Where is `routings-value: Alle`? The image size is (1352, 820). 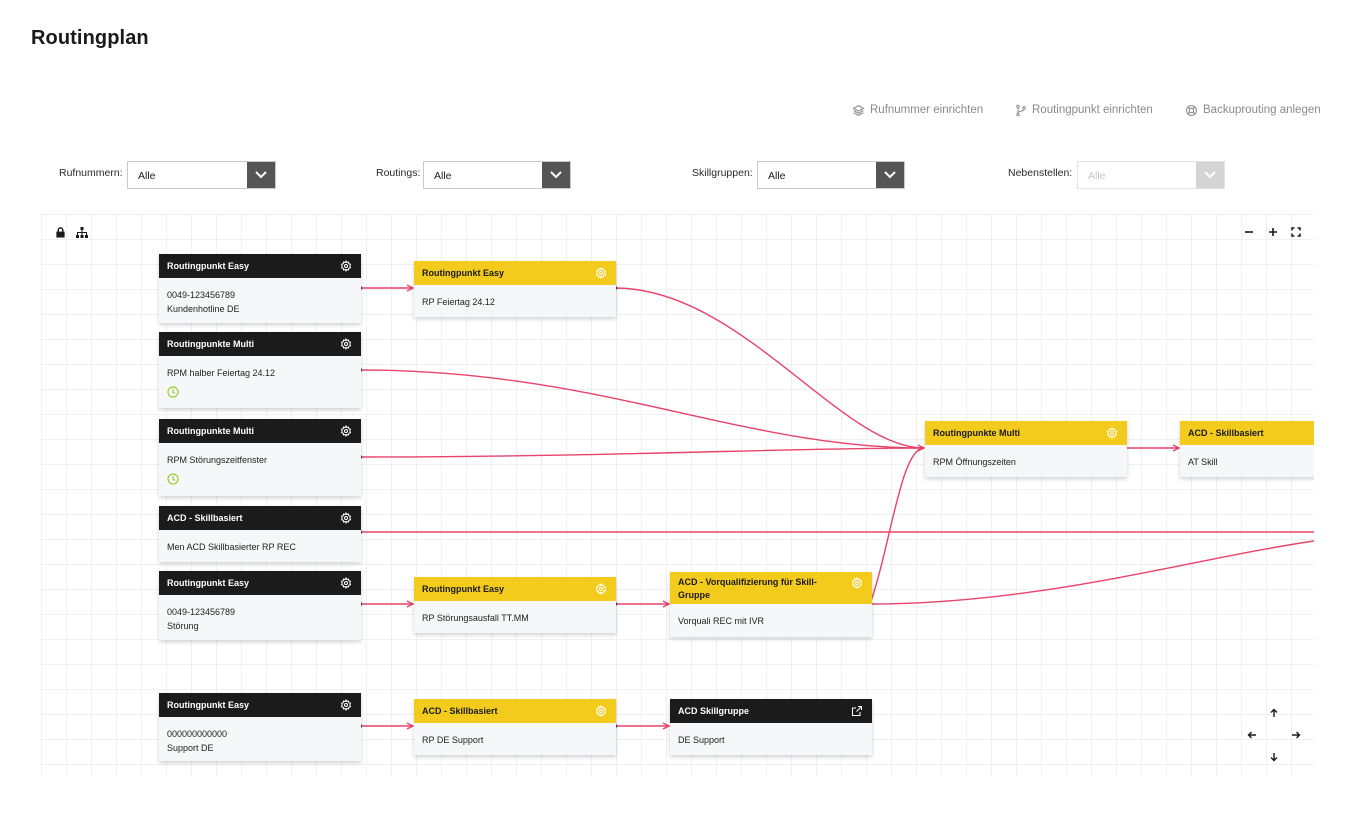 routings-value: Alle is located at coordinates (443, 176).